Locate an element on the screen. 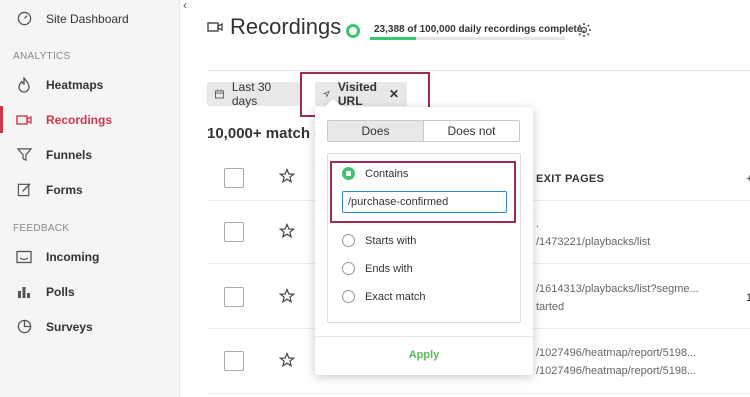  sidebar-item-label: Surveys is located at coordinates (69, 326).